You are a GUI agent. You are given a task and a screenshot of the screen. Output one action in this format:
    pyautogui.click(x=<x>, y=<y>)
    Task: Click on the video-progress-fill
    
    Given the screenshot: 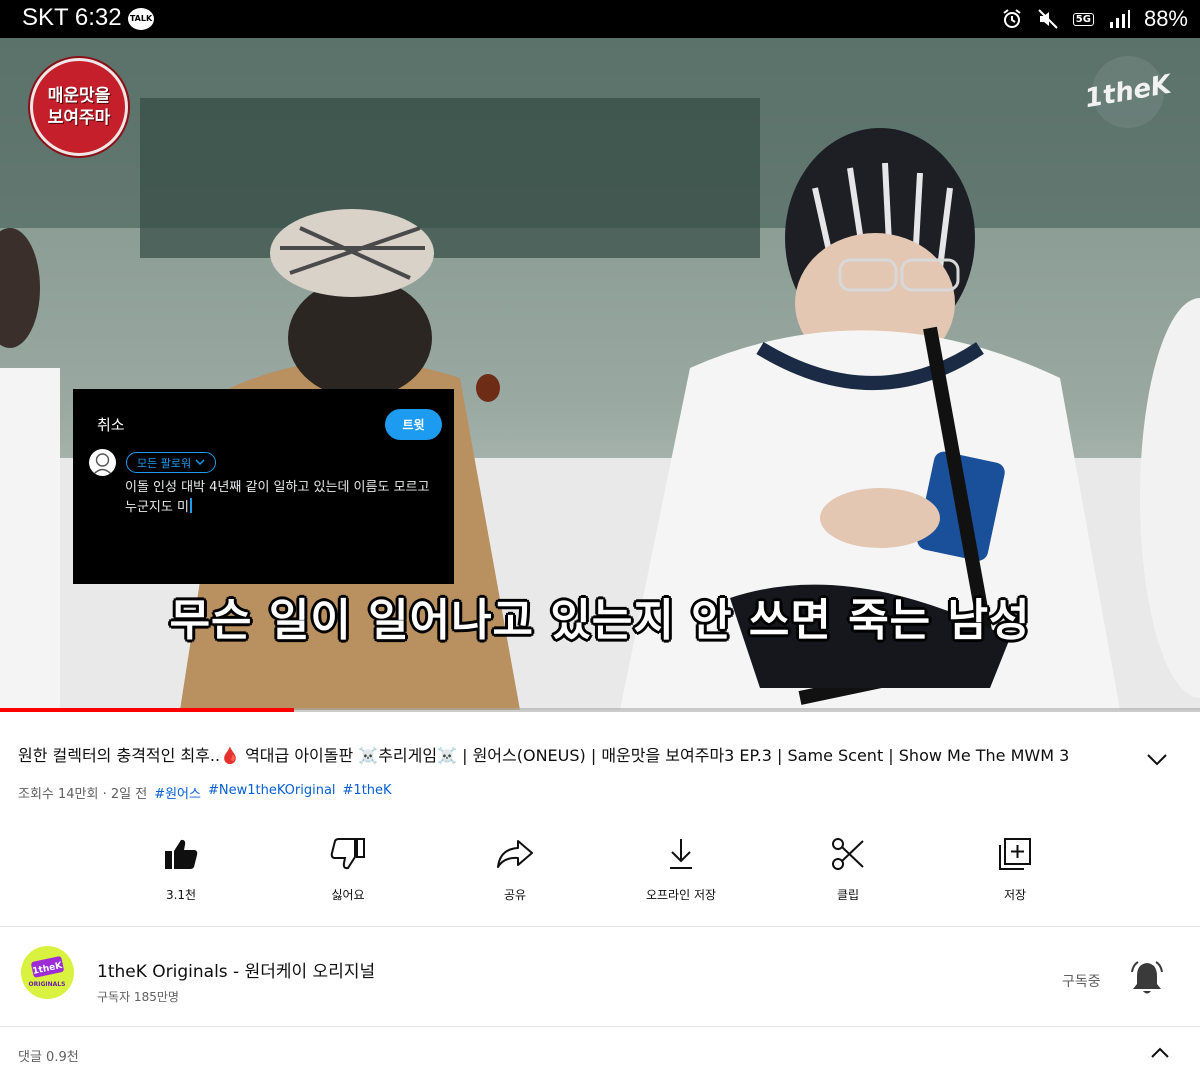 What is the action you would take?
    pyautogui.click(x=147, y=710)
    